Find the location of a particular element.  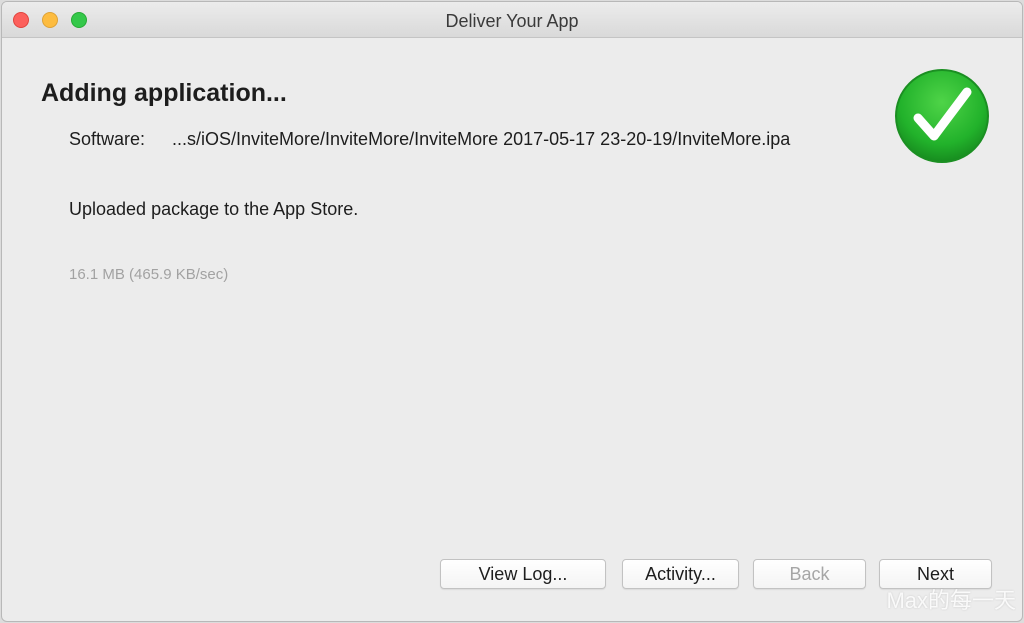

upload-status-text: Uploaded package to the App Store. is located at coordinates (214, 209).